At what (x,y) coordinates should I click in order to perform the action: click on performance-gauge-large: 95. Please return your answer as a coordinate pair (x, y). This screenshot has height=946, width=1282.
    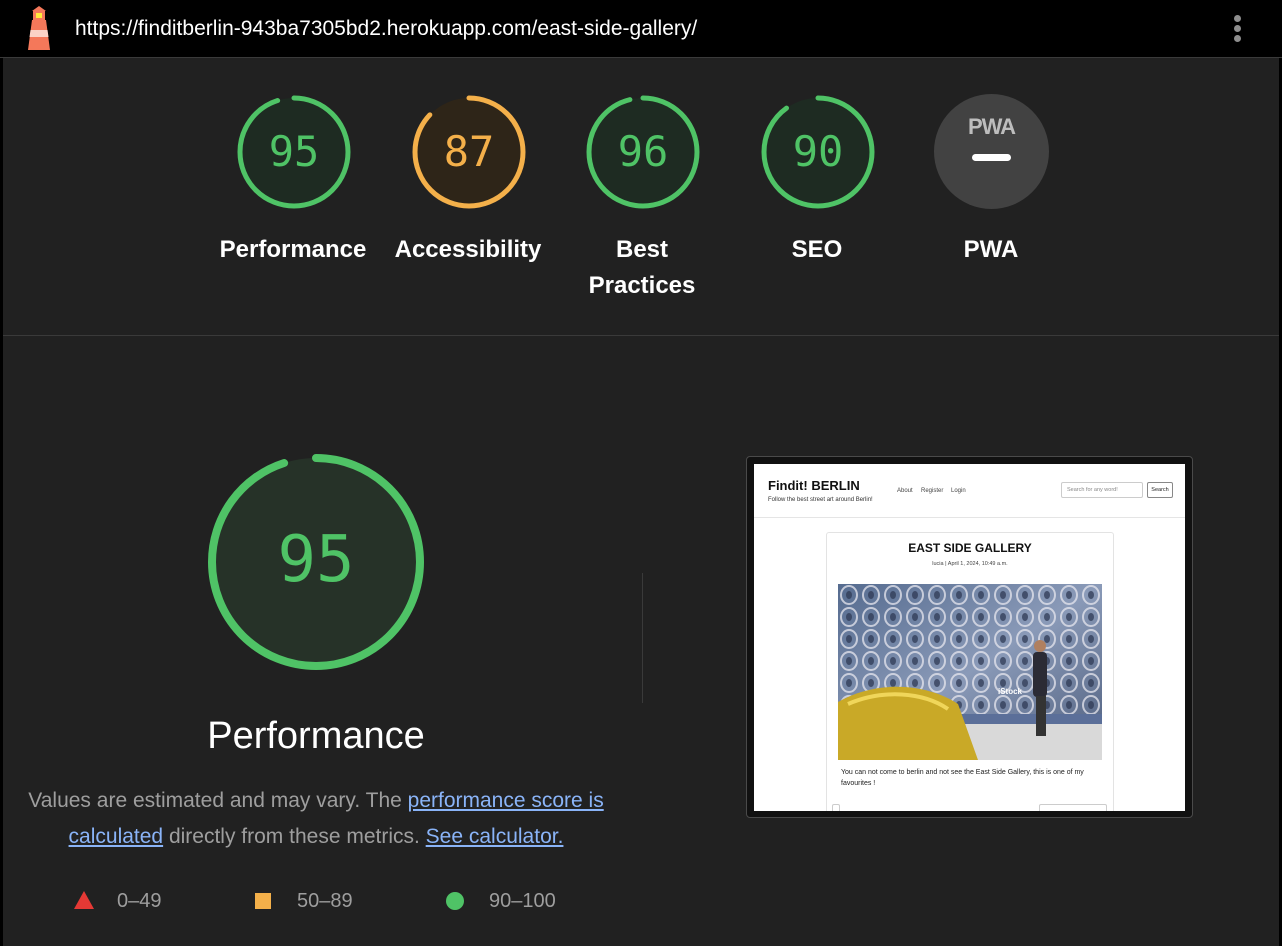
    Looking at the image, I should click on (316, 562).